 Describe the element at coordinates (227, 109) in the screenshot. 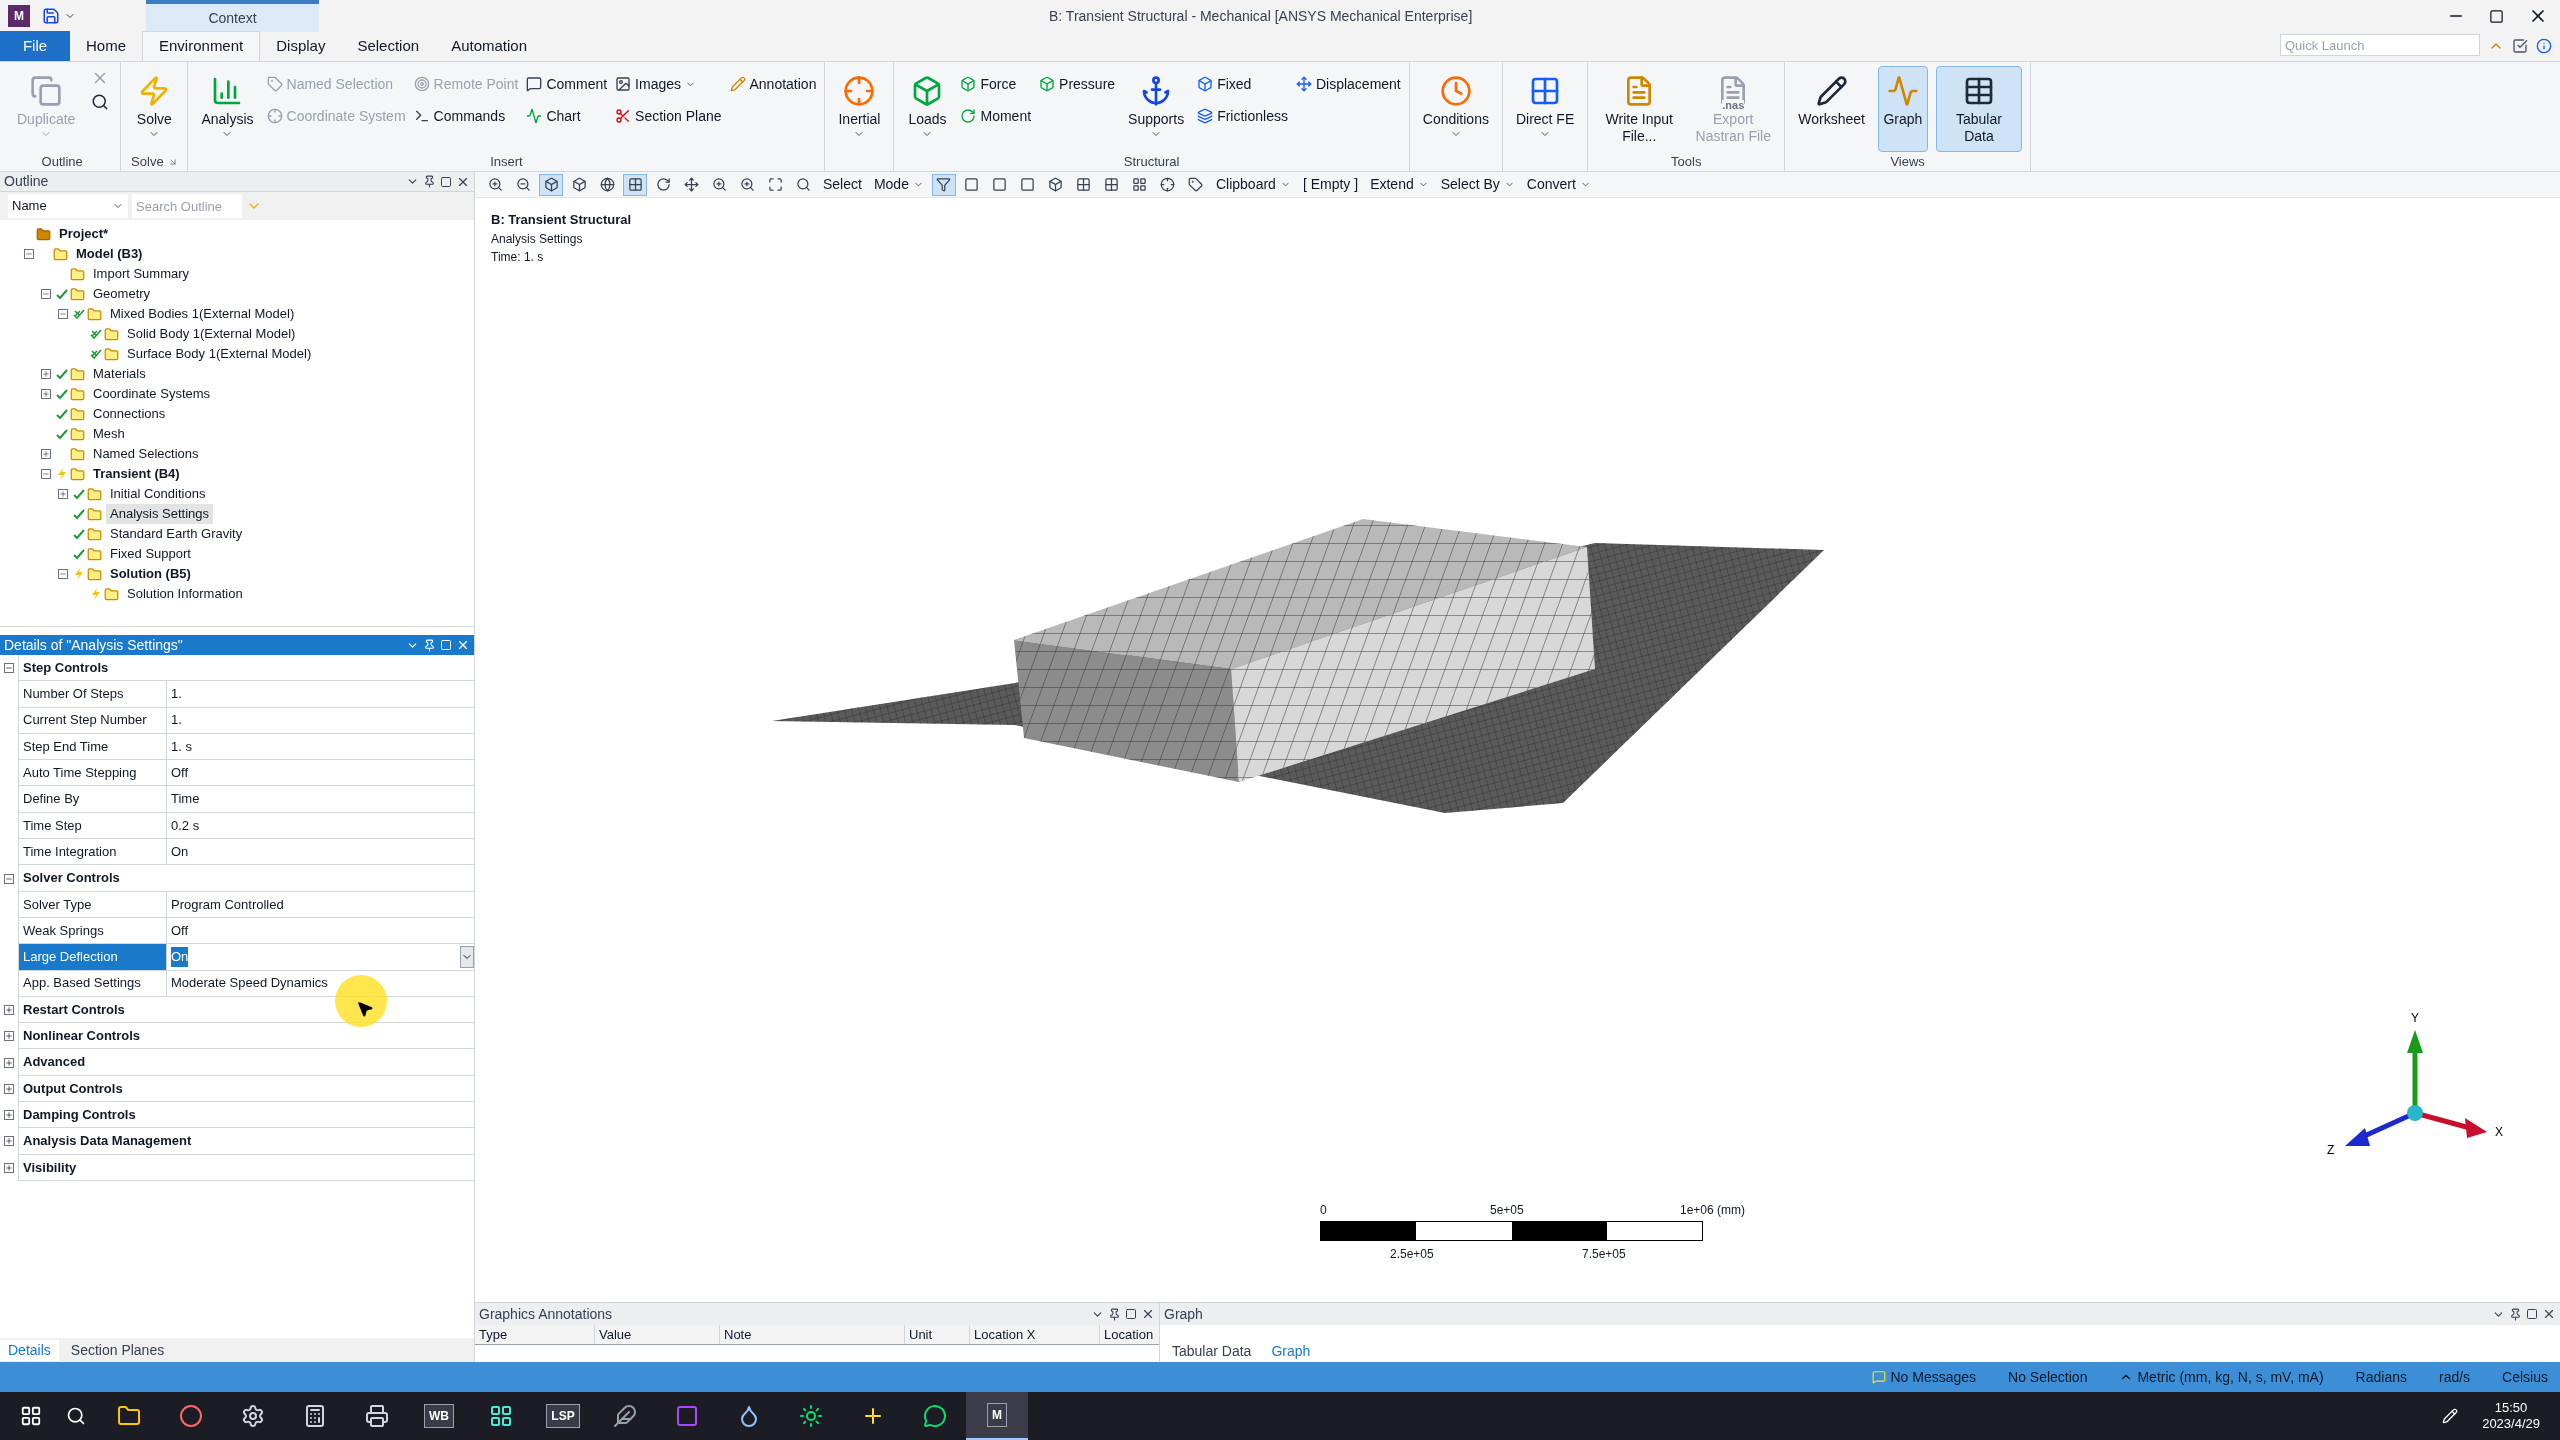

I see `ribbon-button: Analysis` at that location.